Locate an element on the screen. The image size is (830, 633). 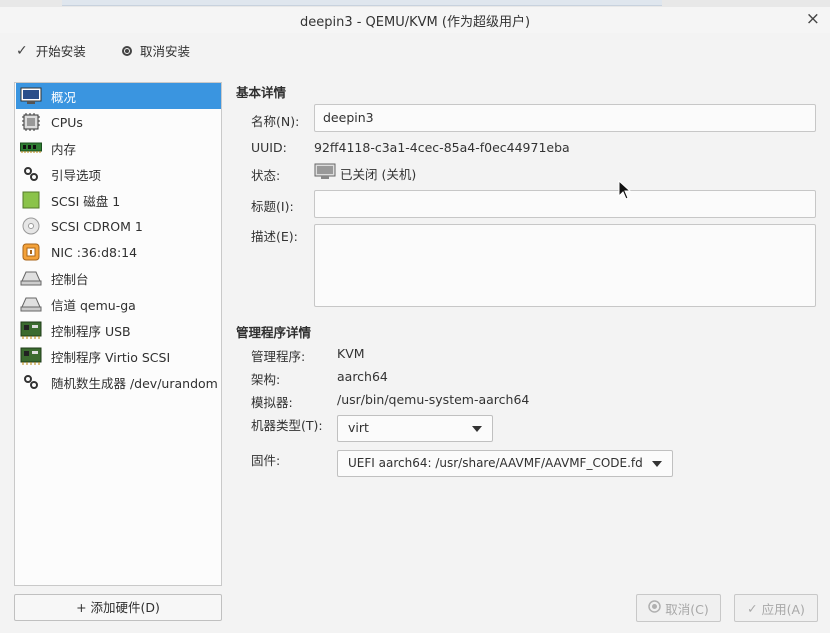
status-text: 已关闭 (关机) is located at coordinates (378, 174).